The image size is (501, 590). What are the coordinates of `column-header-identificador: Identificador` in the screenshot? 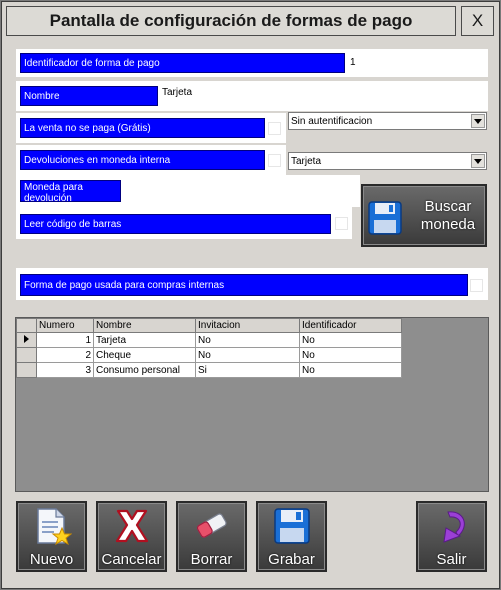 It's located at (350, 325).